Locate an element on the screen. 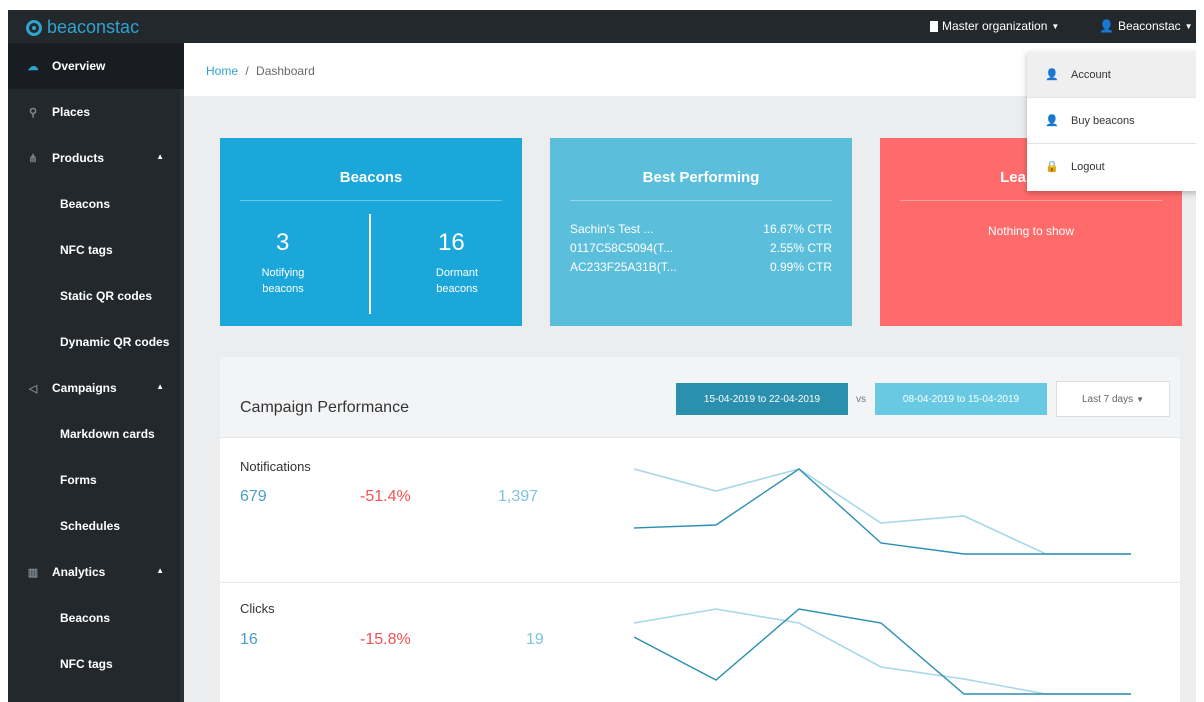 The width and height of the screenshot is (1204, 702). dormant-count: 16 is located at coordinates (451, 242).